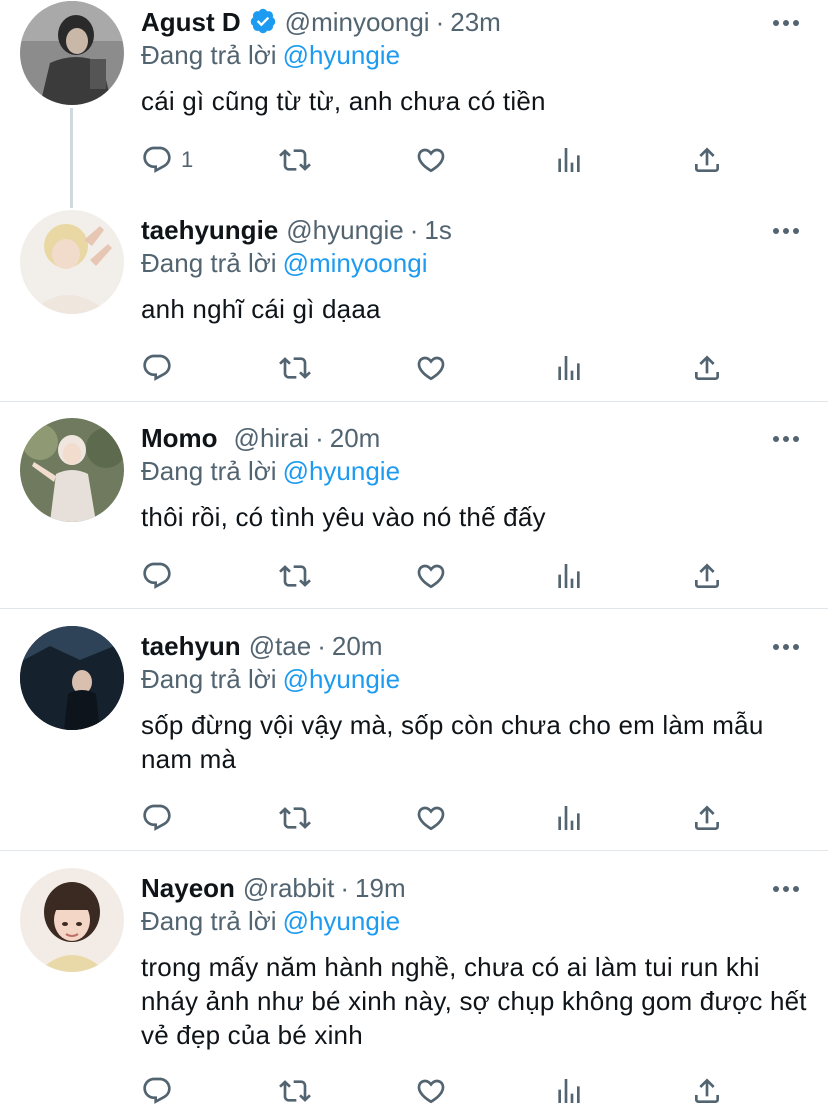 The image size is (828, 1118). I want to click on handle: @rabbit, so click(288, 888).